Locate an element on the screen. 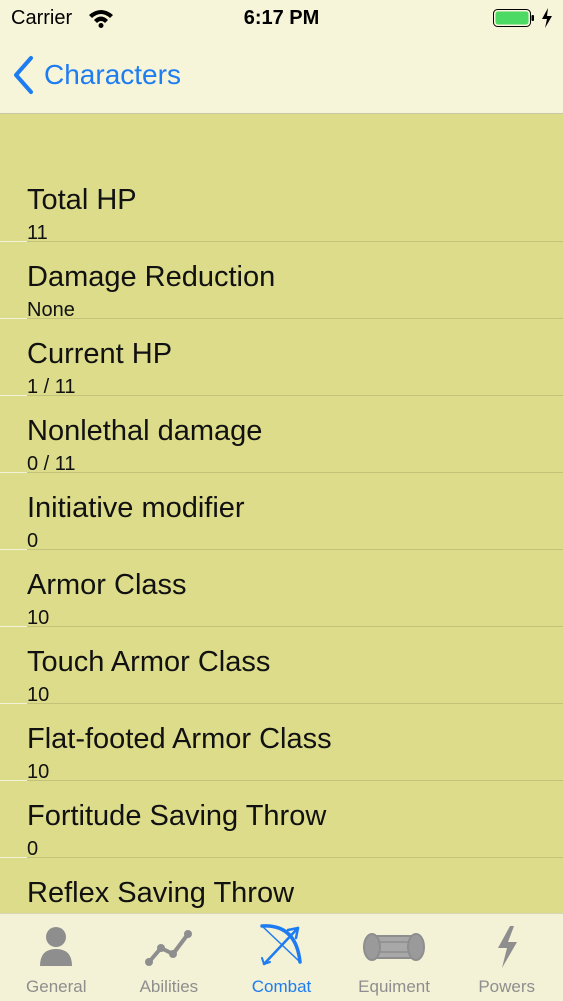  back-button-label: Characters is located at coordinates (112, 74).